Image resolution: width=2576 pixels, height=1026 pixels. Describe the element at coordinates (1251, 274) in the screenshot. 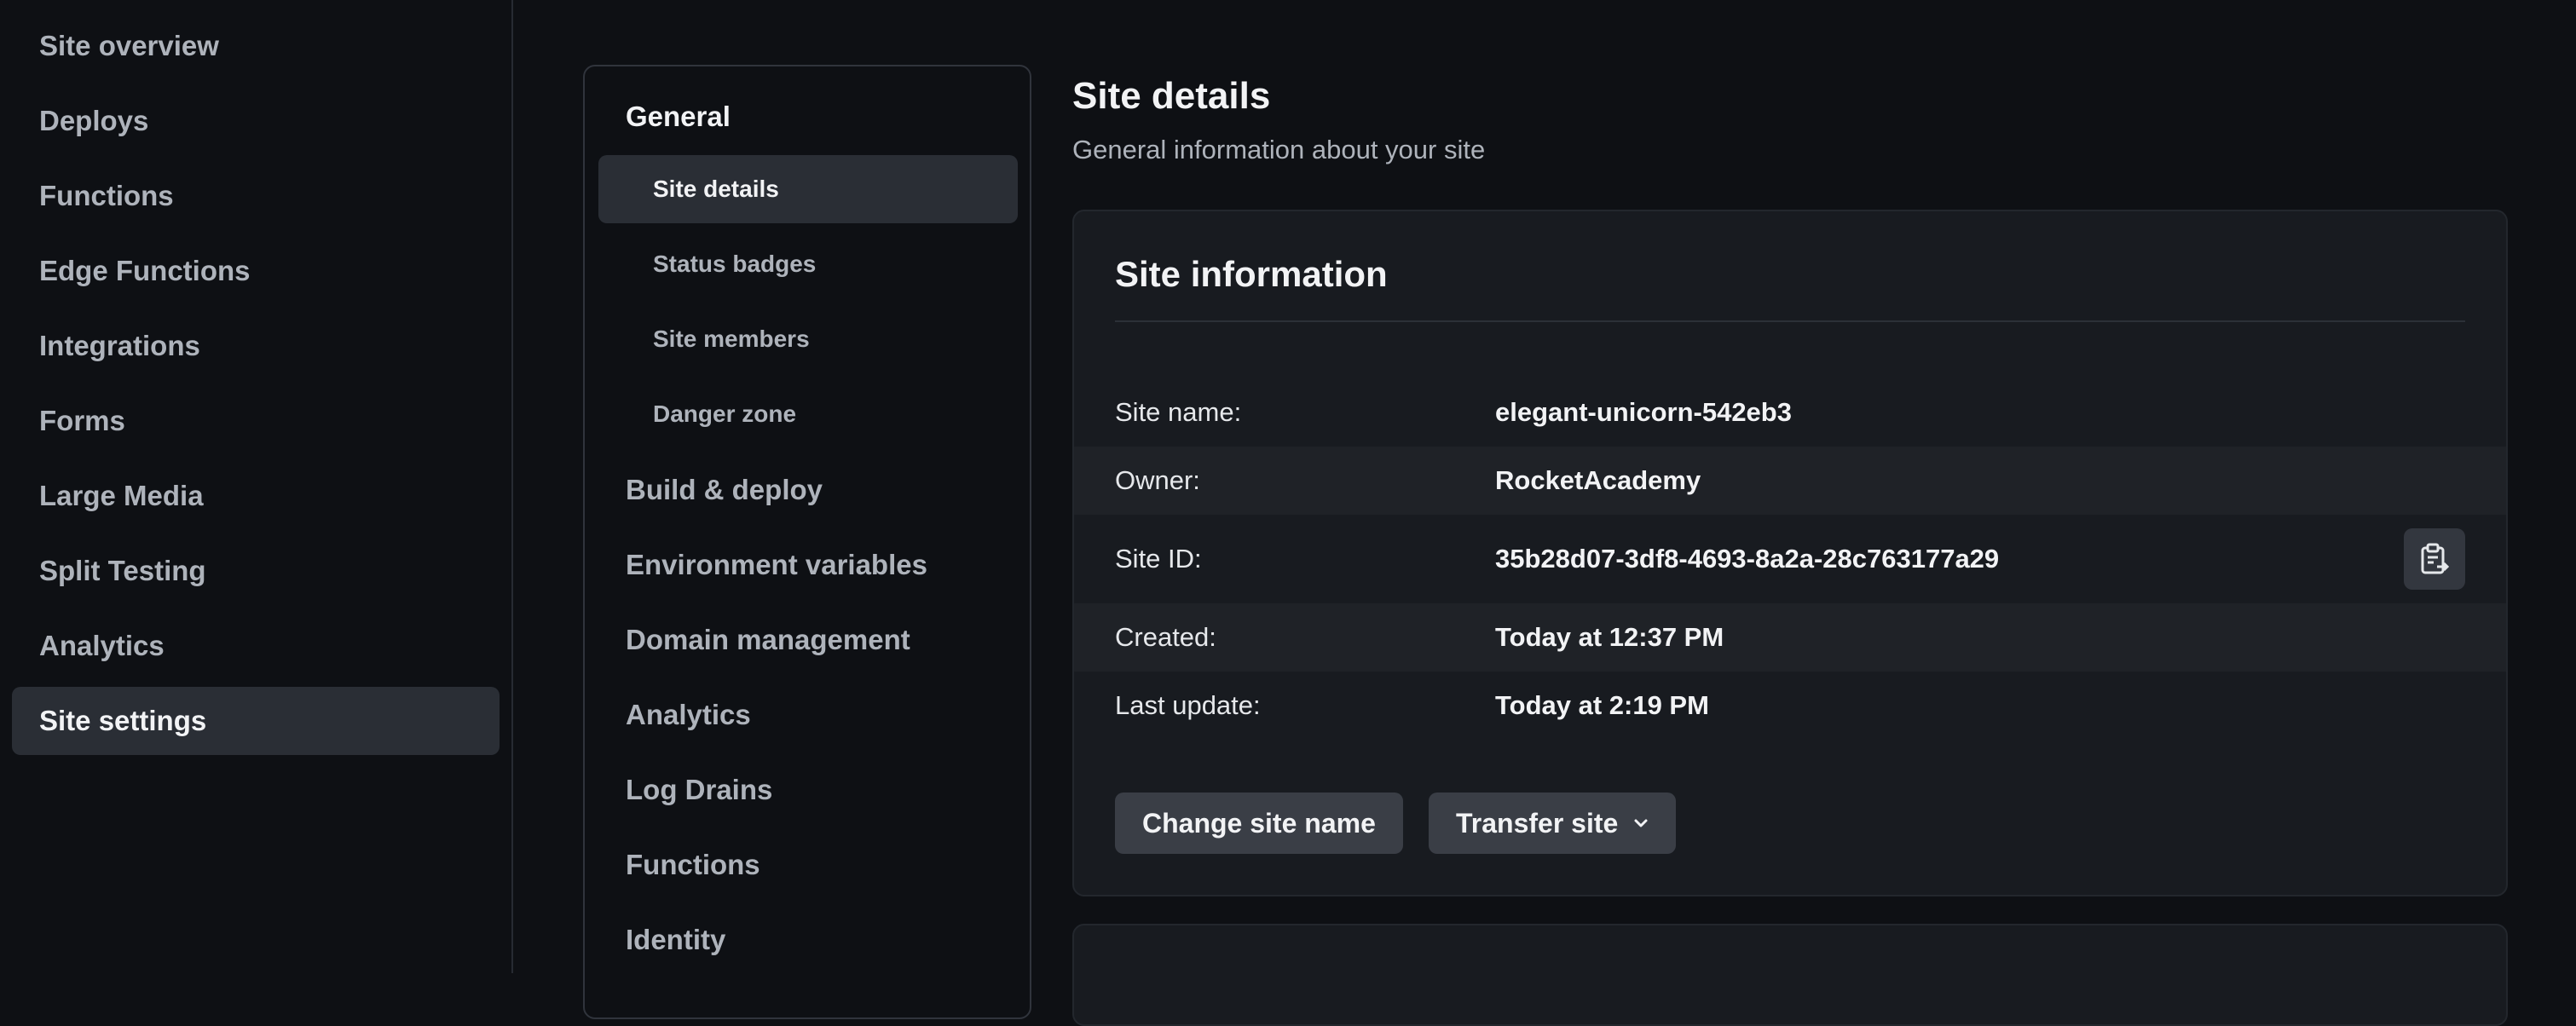

I see `card-title: Site information` at that location.